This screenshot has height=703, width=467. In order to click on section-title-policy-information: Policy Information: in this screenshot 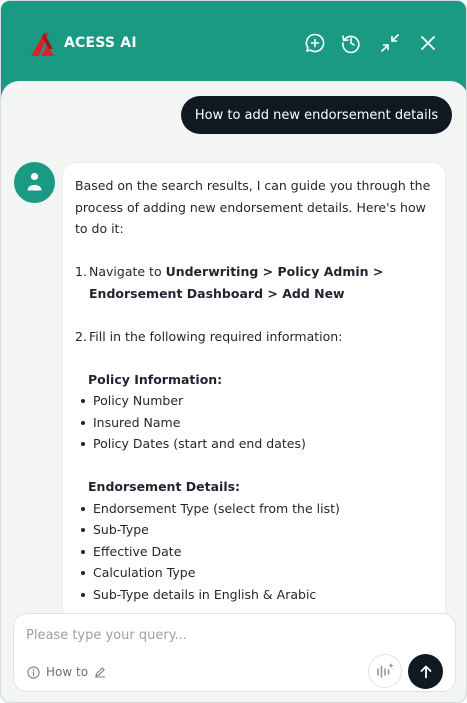, I will do `click(155, 379)`.